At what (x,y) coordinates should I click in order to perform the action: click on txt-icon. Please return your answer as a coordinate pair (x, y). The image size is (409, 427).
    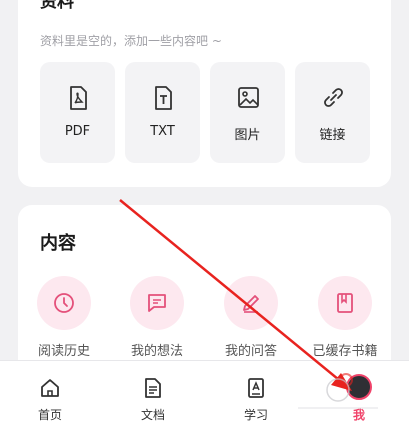
    Looking at the image, I should click on (163, 98).